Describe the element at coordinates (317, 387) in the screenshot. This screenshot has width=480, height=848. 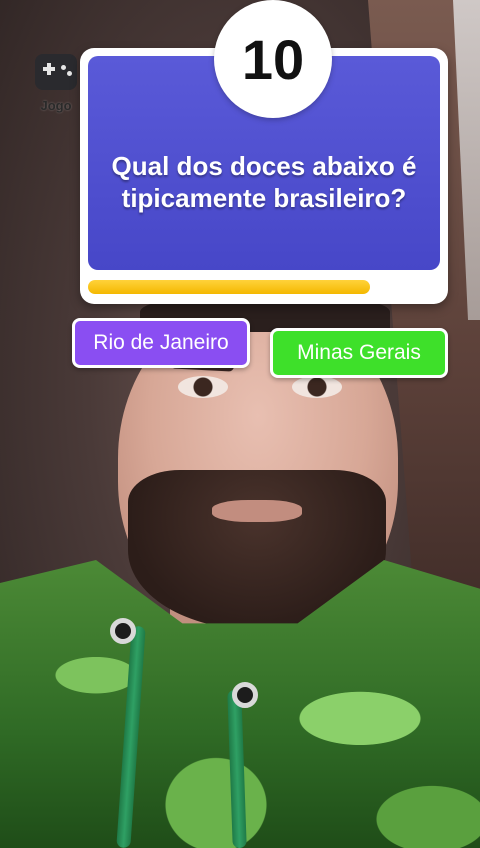
I see `right-eye` at that location.